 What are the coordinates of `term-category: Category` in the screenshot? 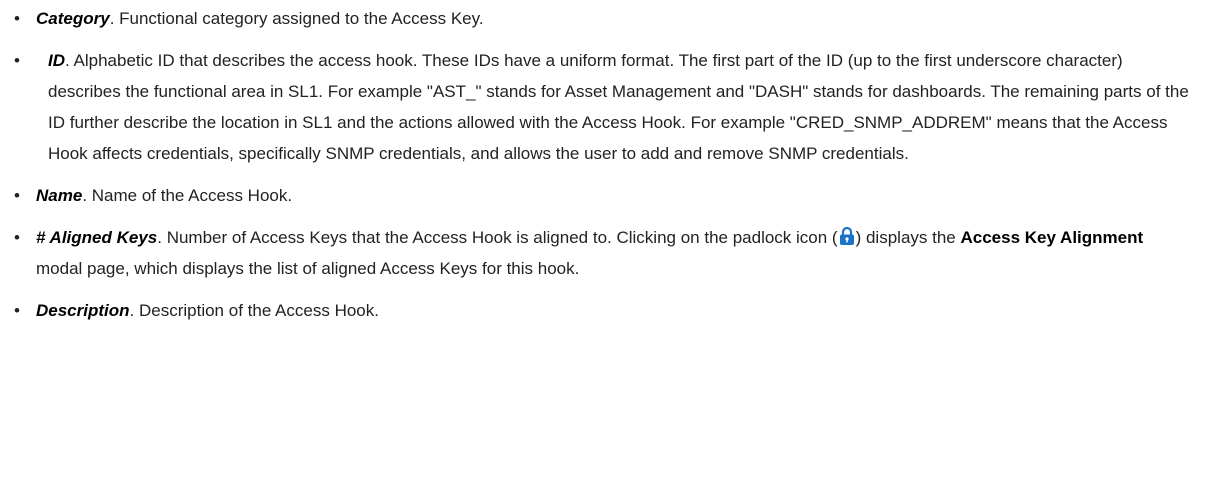 It's located at (73, 18).